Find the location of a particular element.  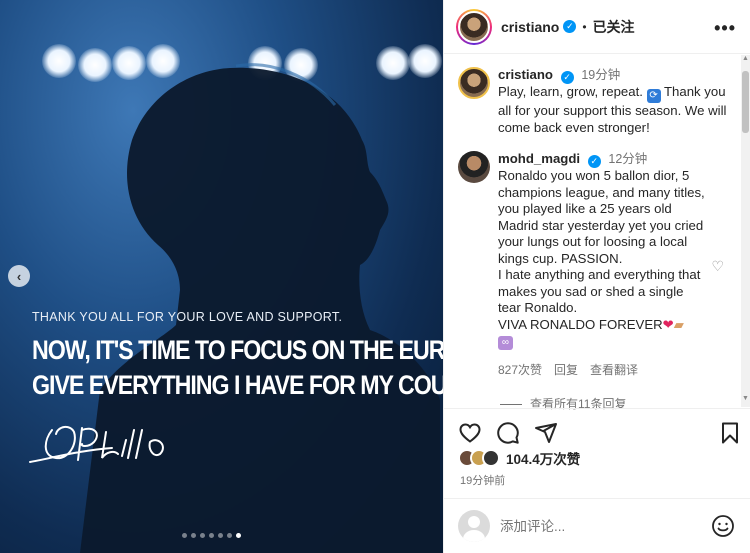

like-heart-icon is located at coordinates (470, 433).